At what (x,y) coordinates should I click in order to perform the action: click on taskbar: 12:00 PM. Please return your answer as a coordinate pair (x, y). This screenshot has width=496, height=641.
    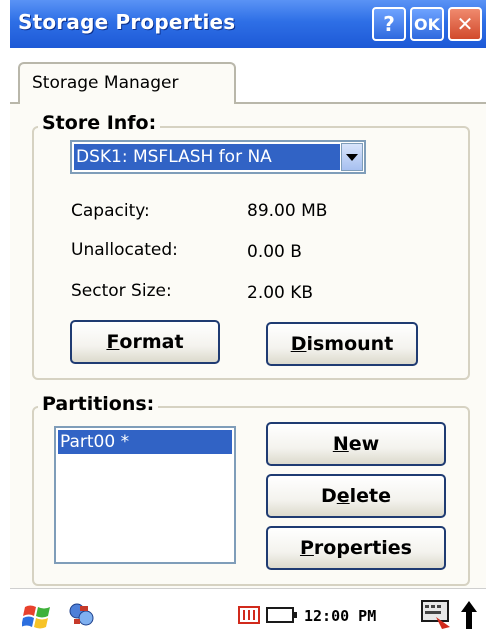
    Looking at the image, I should click on (248, 614).